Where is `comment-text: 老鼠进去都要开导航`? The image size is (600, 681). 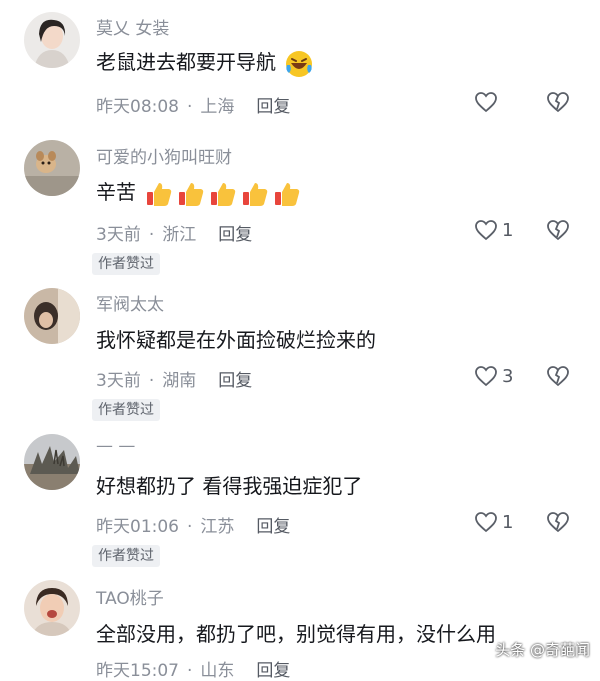
comment-text: 老鼠进去都要开导航 is located at coordinates (206, 62).